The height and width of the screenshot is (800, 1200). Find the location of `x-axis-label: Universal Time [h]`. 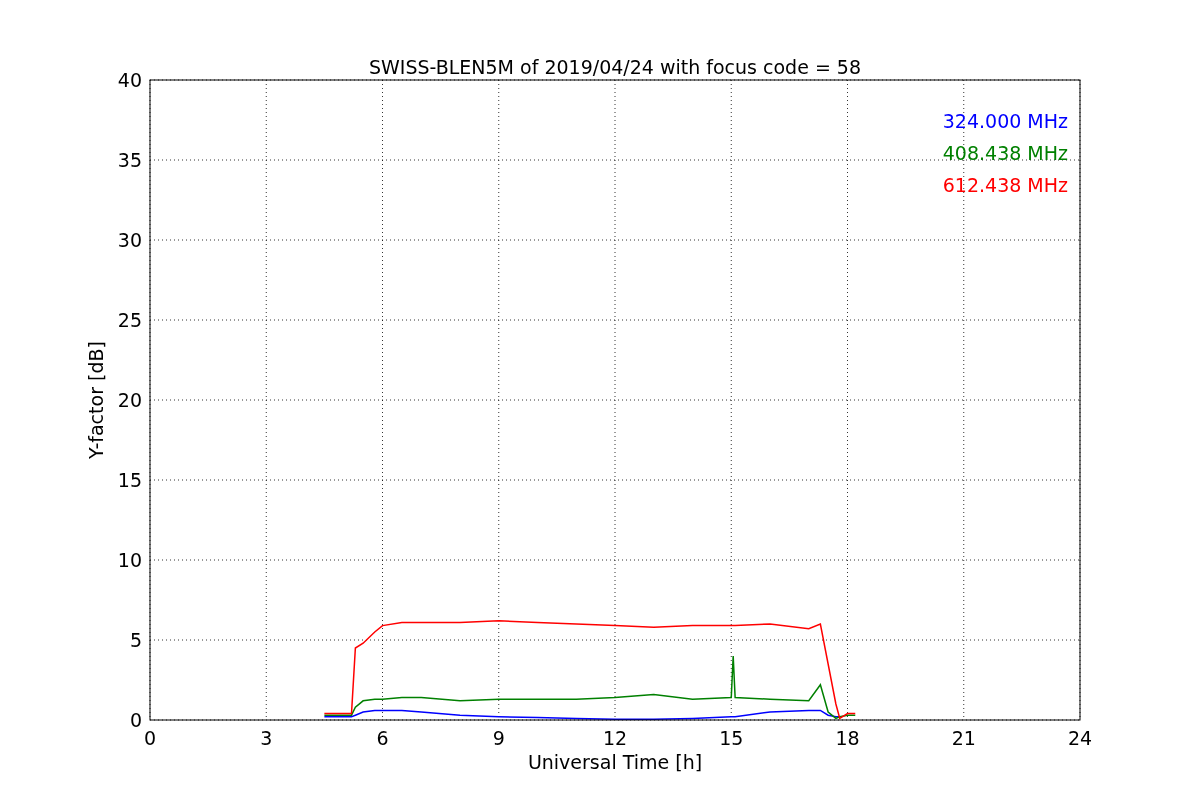

x-axis-label: Universal Time [h] is located at coordinates (615, 762).